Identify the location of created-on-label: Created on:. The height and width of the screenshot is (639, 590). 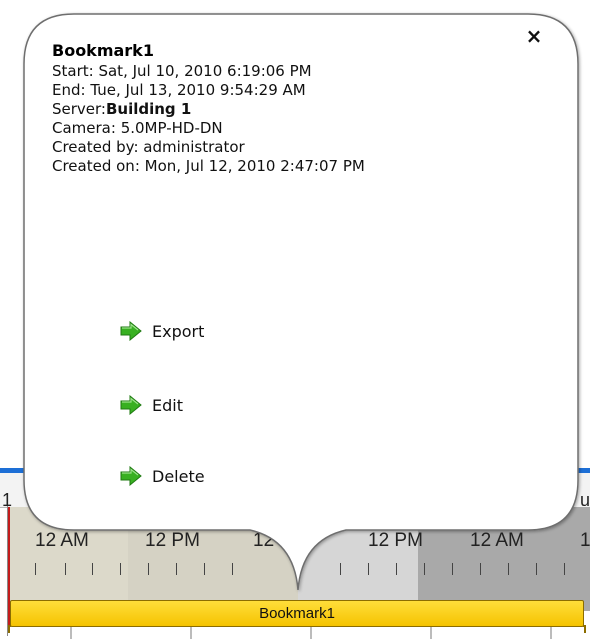
(98, 166).